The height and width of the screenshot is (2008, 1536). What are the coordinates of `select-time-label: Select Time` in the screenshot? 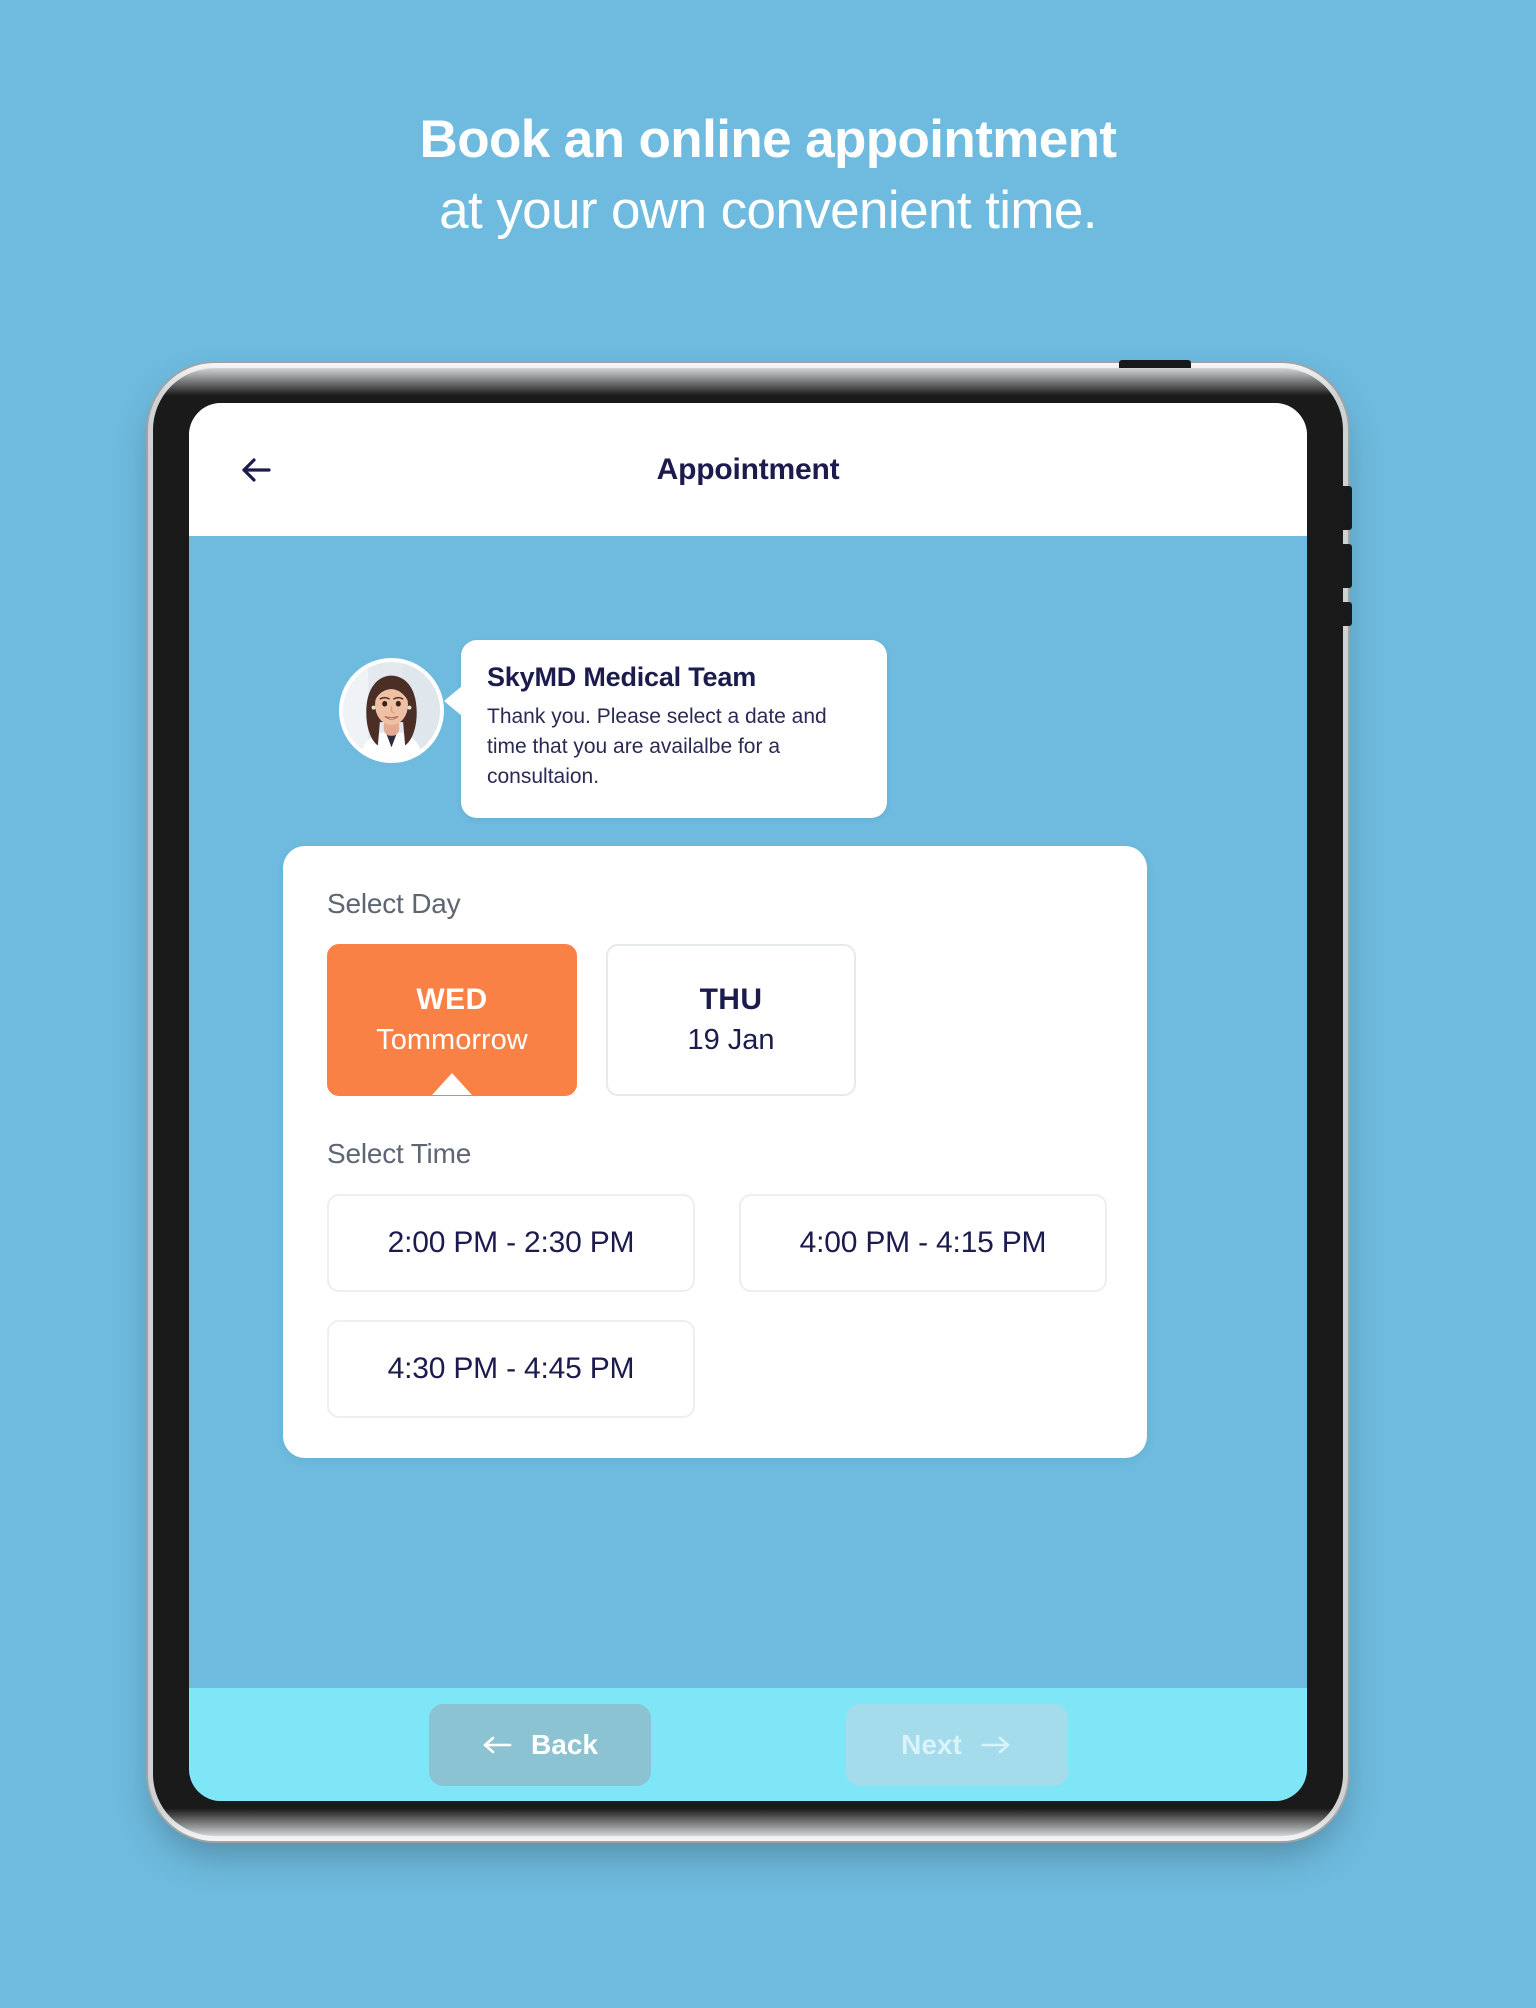 It's located at (399, 1153).